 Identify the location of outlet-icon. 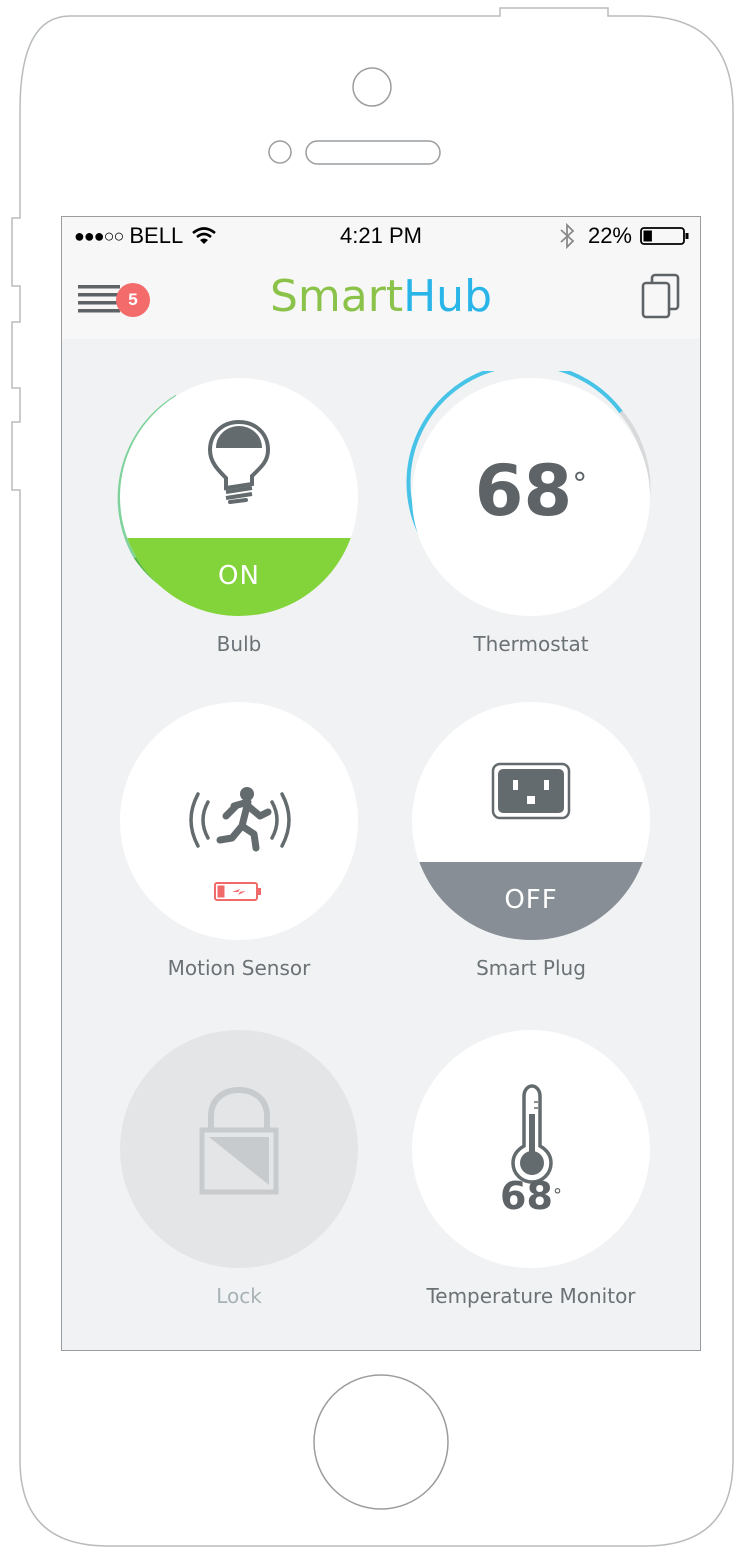
(531, 791).